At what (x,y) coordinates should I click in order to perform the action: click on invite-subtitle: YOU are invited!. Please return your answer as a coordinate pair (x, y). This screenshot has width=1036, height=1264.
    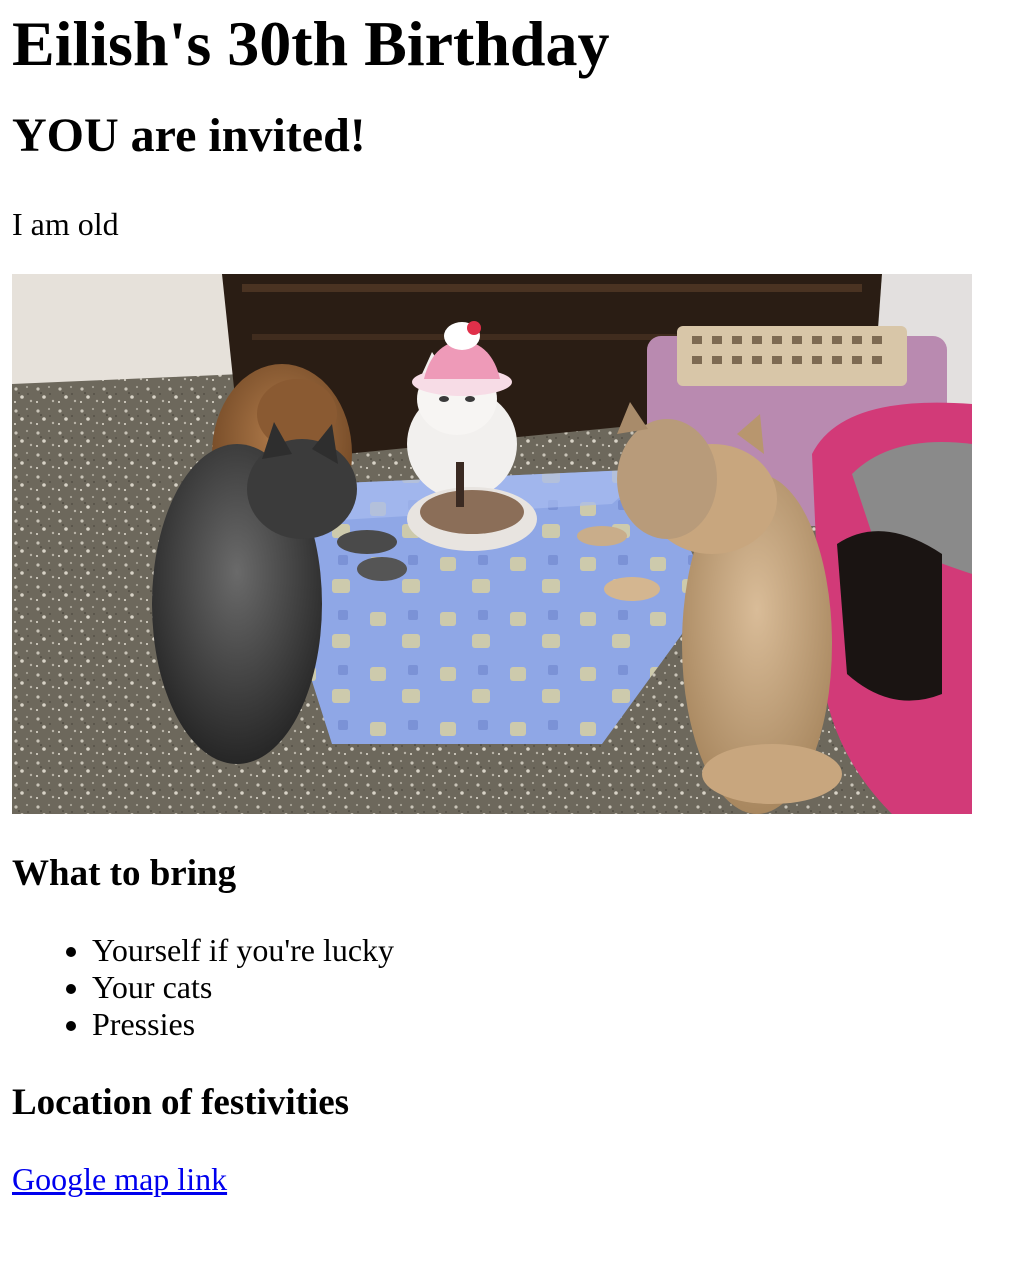
    Looking at the image, I should click on (189, 135).